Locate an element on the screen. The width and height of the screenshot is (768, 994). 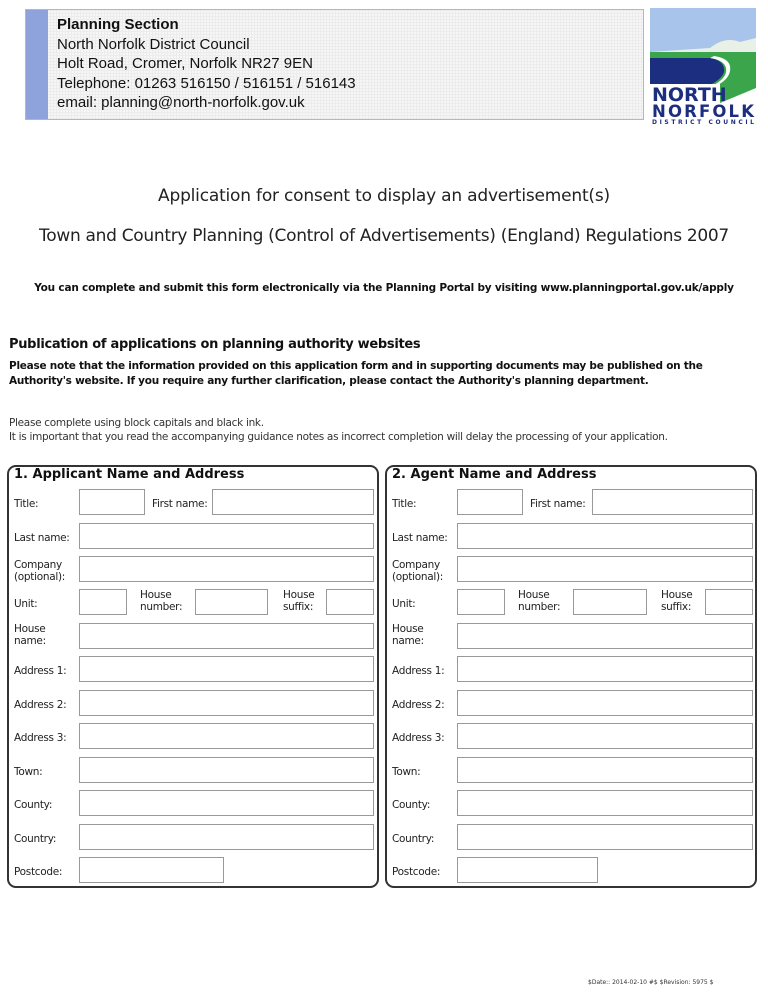
applicant-company-input is located at coordinates (226, 569).